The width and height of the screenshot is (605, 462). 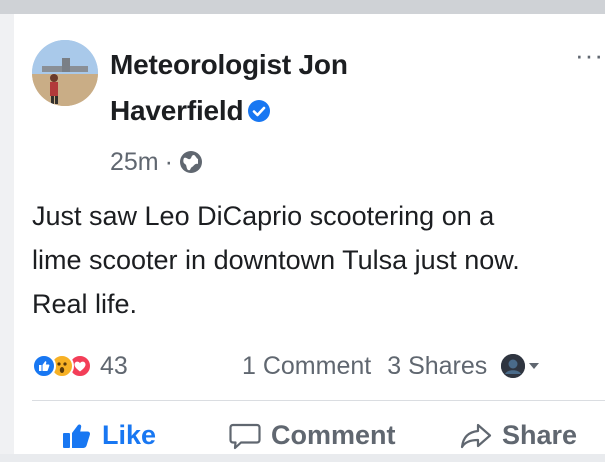 What do you see at coordinates (290, 65) in the screenshot?
I see `author-name-line1: Meteorologist Jon` at bounding box center [290, 65].